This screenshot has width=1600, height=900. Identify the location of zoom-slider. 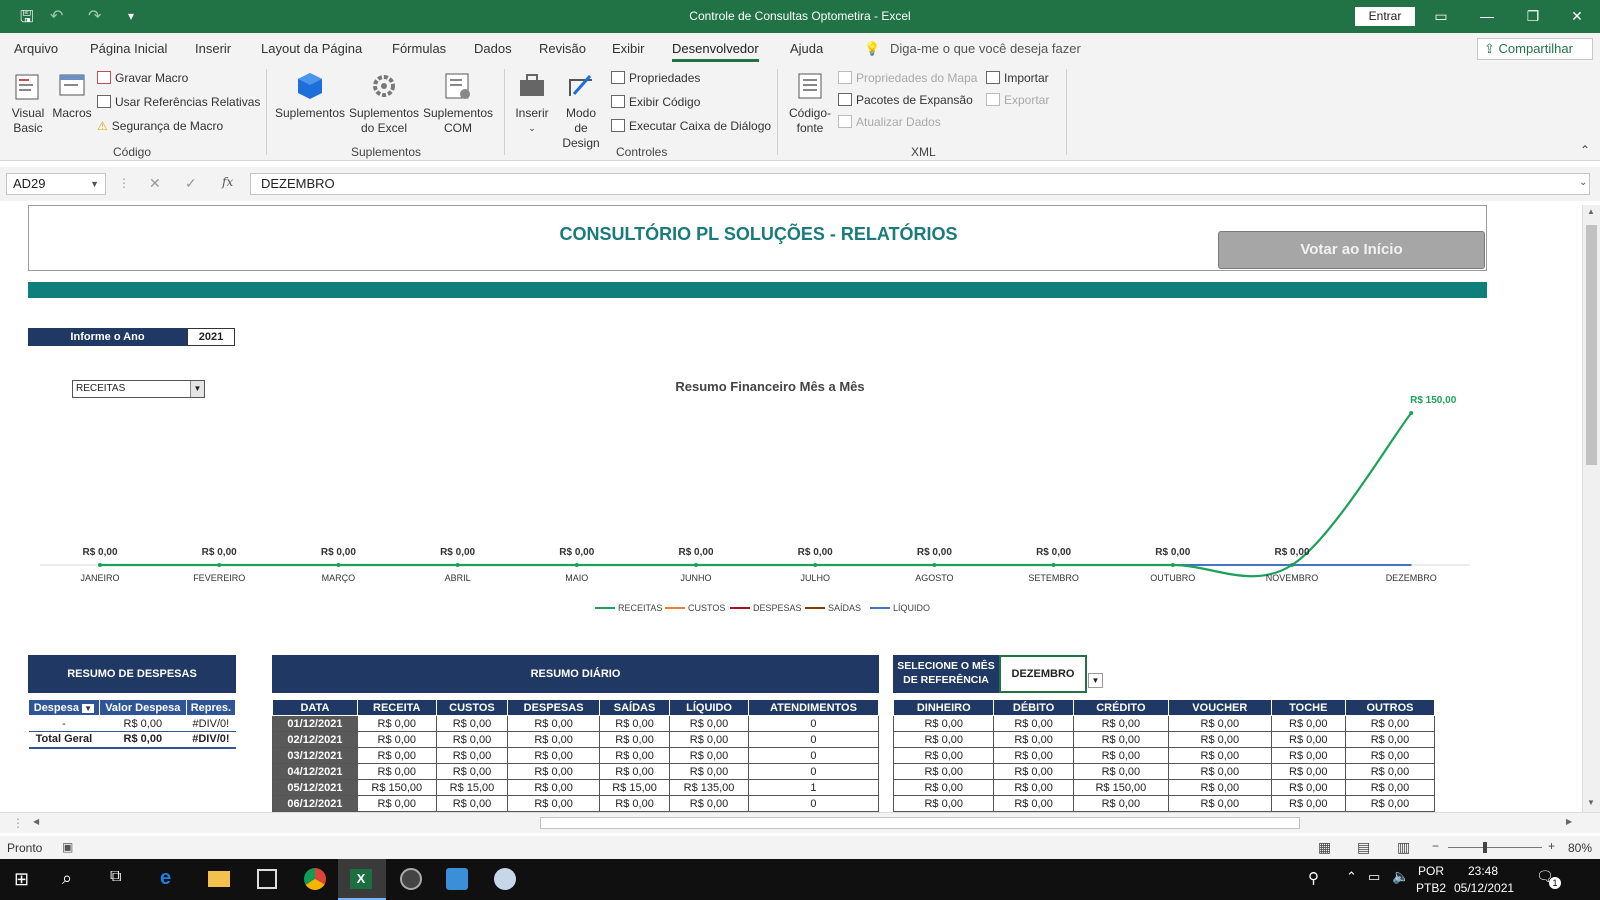
(1495, 847).